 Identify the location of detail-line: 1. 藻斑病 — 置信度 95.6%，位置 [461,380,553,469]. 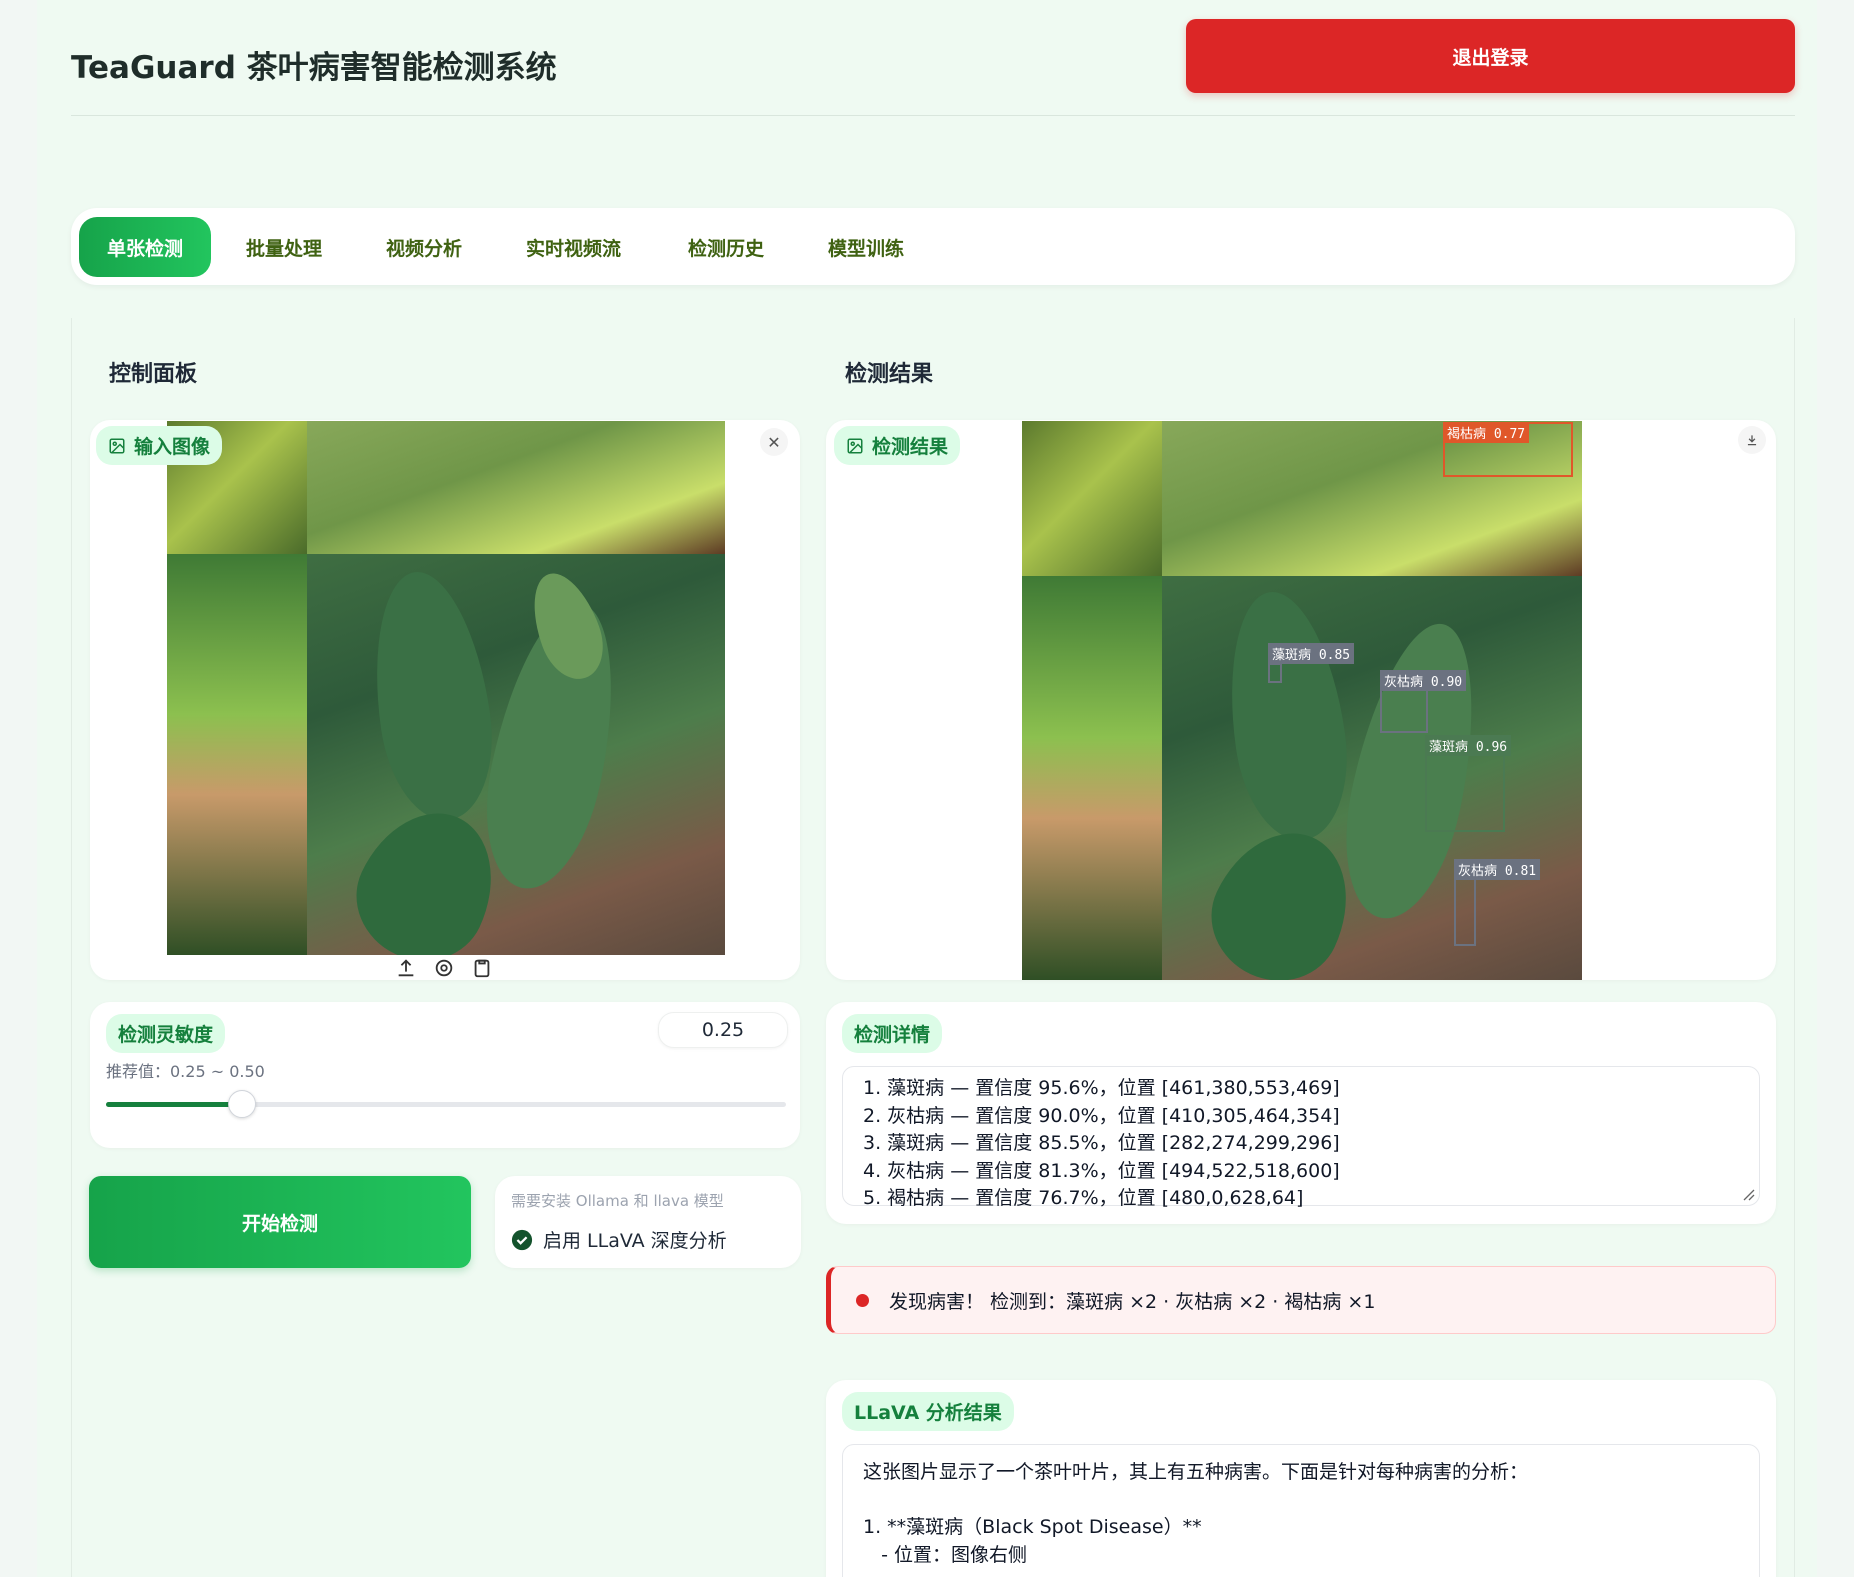
(1101, 1088).